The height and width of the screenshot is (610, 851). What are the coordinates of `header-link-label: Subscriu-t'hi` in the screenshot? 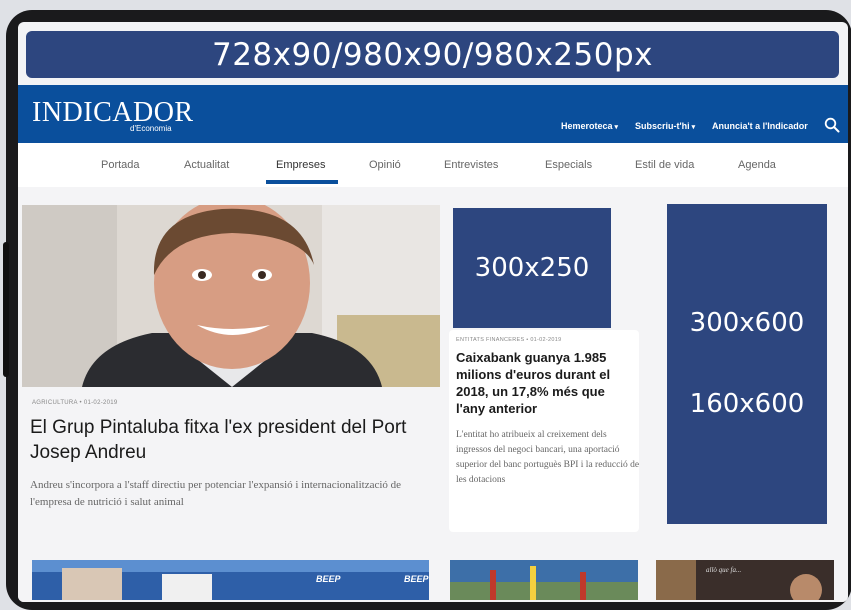 It's located at (662, 126).